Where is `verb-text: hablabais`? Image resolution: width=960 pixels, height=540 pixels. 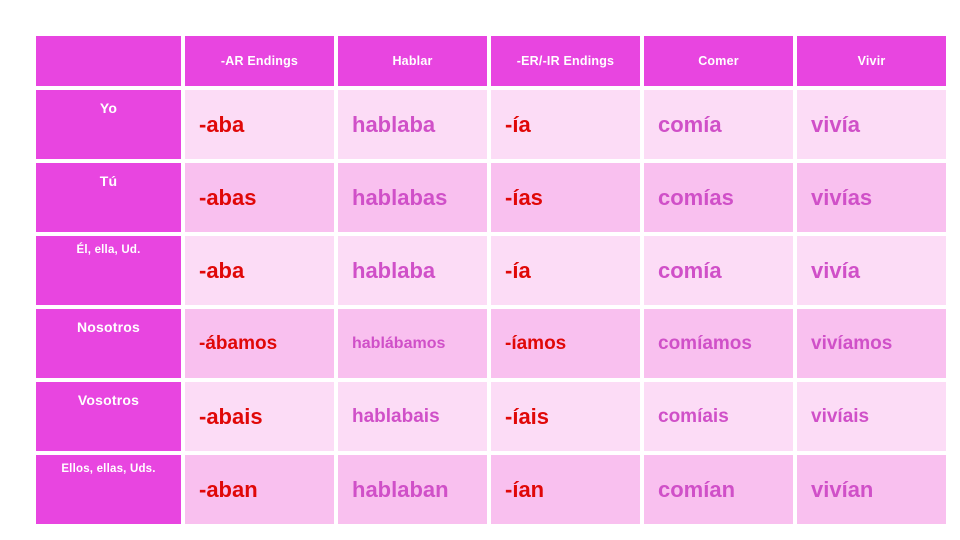
verb-text: hablabais is located at coordinates (396, 416).